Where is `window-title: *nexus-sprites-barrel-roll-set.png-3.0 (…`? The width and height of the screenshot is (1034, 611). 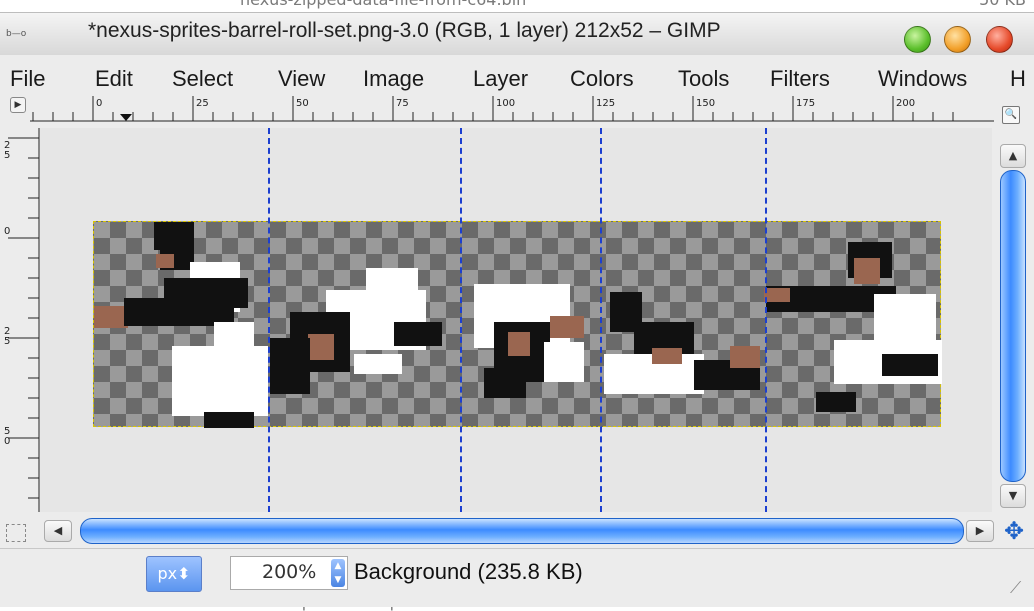
window-title: *nexus-sprites-barrel-roll-set.png-3.0 (… is located at coordinates (404, 30).